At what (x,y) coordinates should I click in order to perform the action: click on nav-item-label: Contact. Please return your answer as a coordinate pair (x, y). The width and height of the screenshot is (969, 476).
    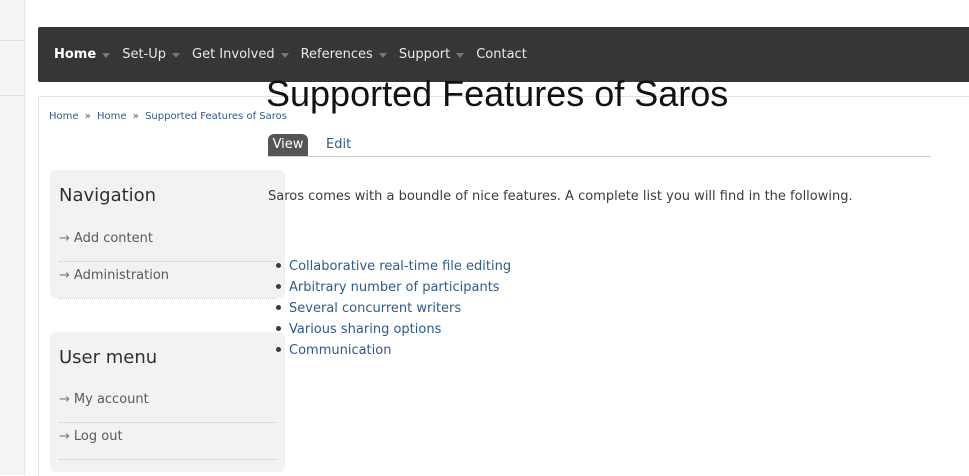
    Looking at the image, I should click on (501, 54).